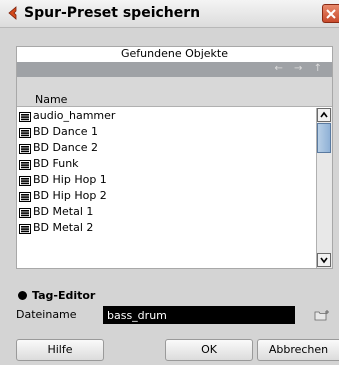  Describe the element at coordinates (60, 350) in the screenshot. I see `help-button: Hilfe` at that location.